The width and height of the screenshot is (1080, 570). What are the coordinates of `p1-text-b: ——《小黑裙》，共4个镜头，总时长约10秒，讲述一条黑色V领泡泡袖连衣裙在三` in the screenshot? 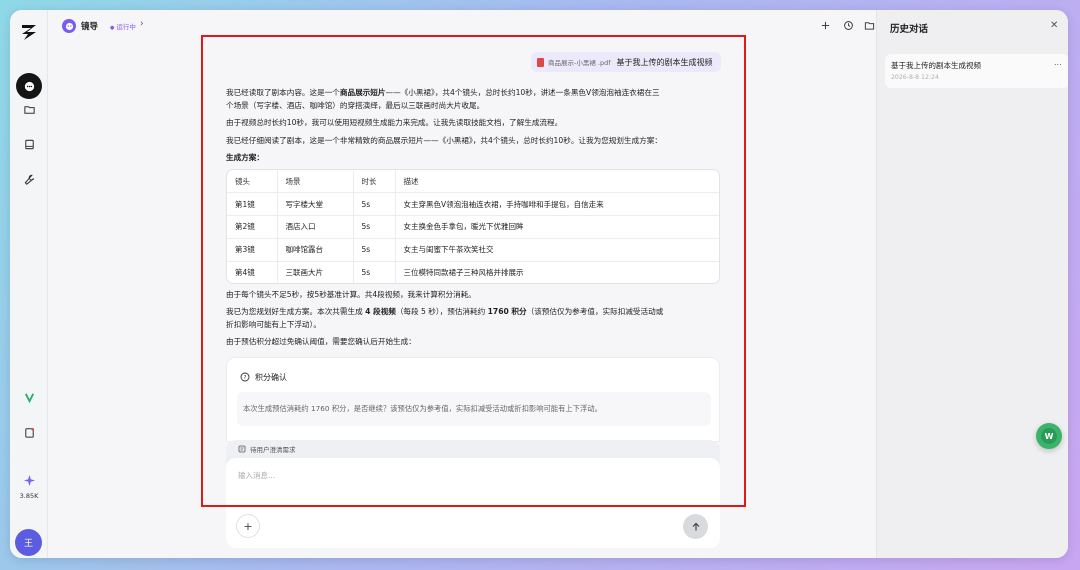 It's located at (522, 92).